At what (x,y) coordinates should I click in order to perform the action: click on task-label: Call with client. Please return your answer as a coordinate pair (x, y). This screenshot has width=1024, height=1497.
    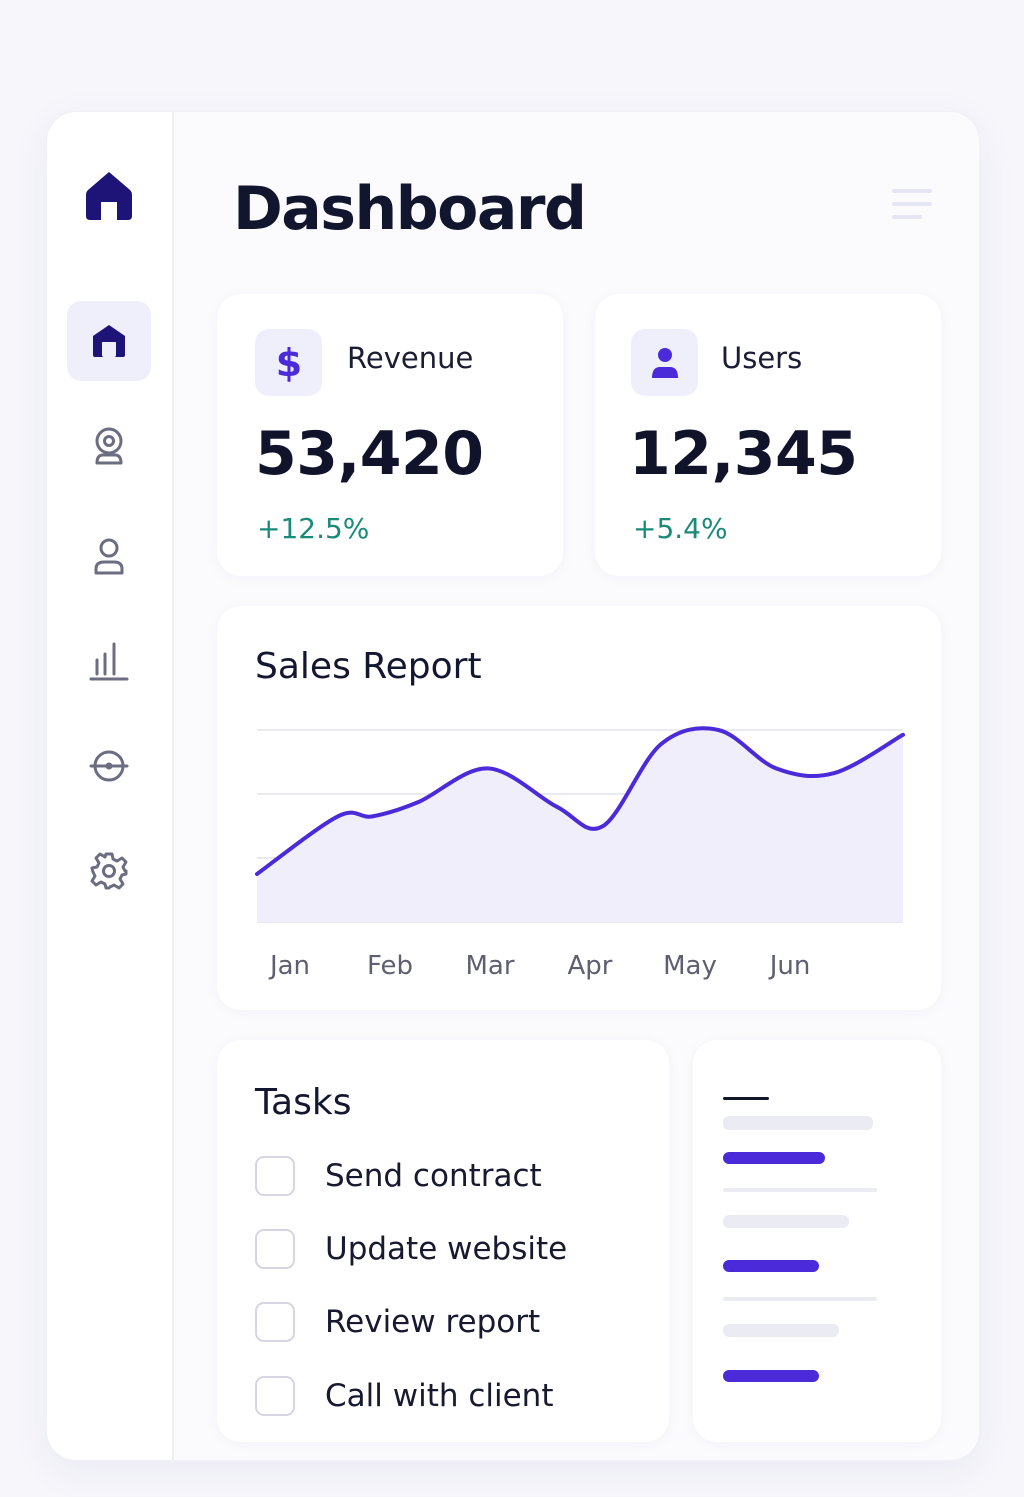
    Looking at the image, I should click on (439, 1396).